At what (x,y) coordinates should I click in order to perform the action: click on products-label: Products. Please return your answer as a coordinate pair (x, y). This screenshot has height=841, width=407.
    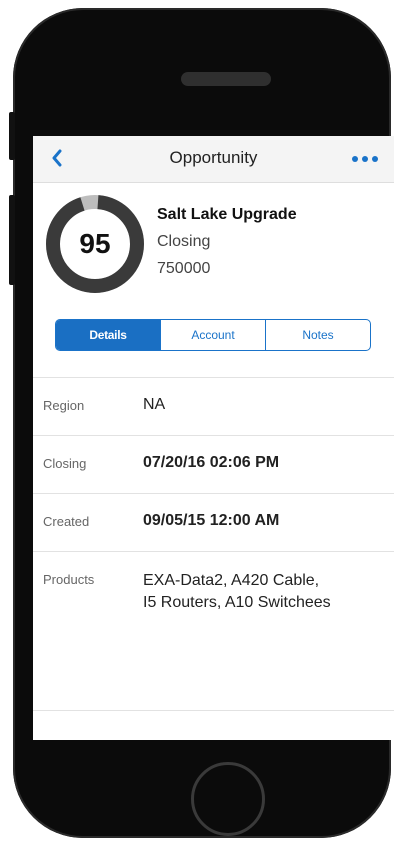
    Looking at the image, I should click on (69, 579).